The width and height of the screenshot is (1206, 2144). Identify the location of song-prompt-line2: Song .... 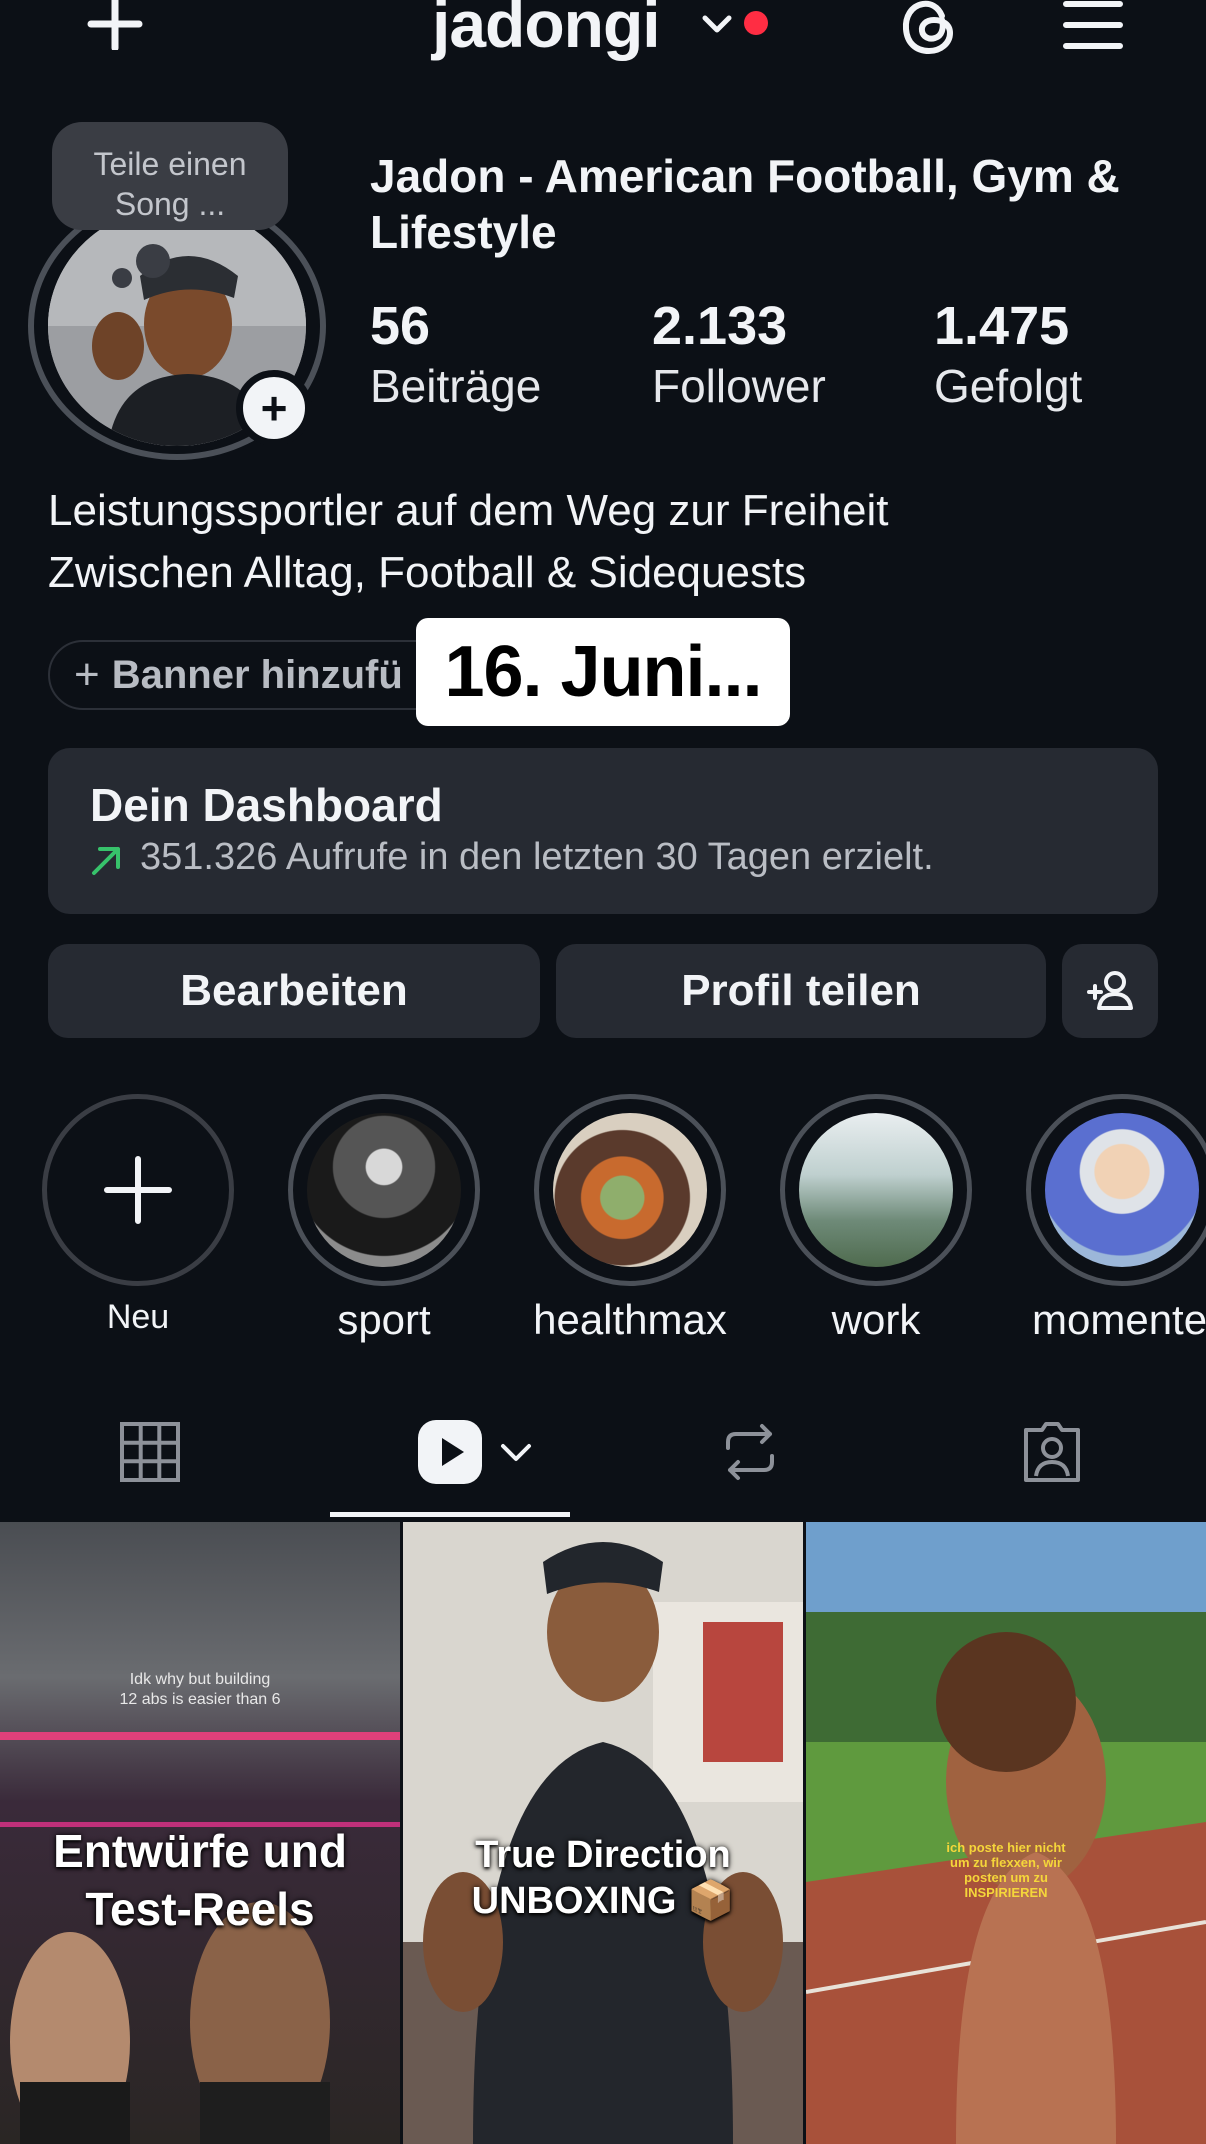
(170, 204).